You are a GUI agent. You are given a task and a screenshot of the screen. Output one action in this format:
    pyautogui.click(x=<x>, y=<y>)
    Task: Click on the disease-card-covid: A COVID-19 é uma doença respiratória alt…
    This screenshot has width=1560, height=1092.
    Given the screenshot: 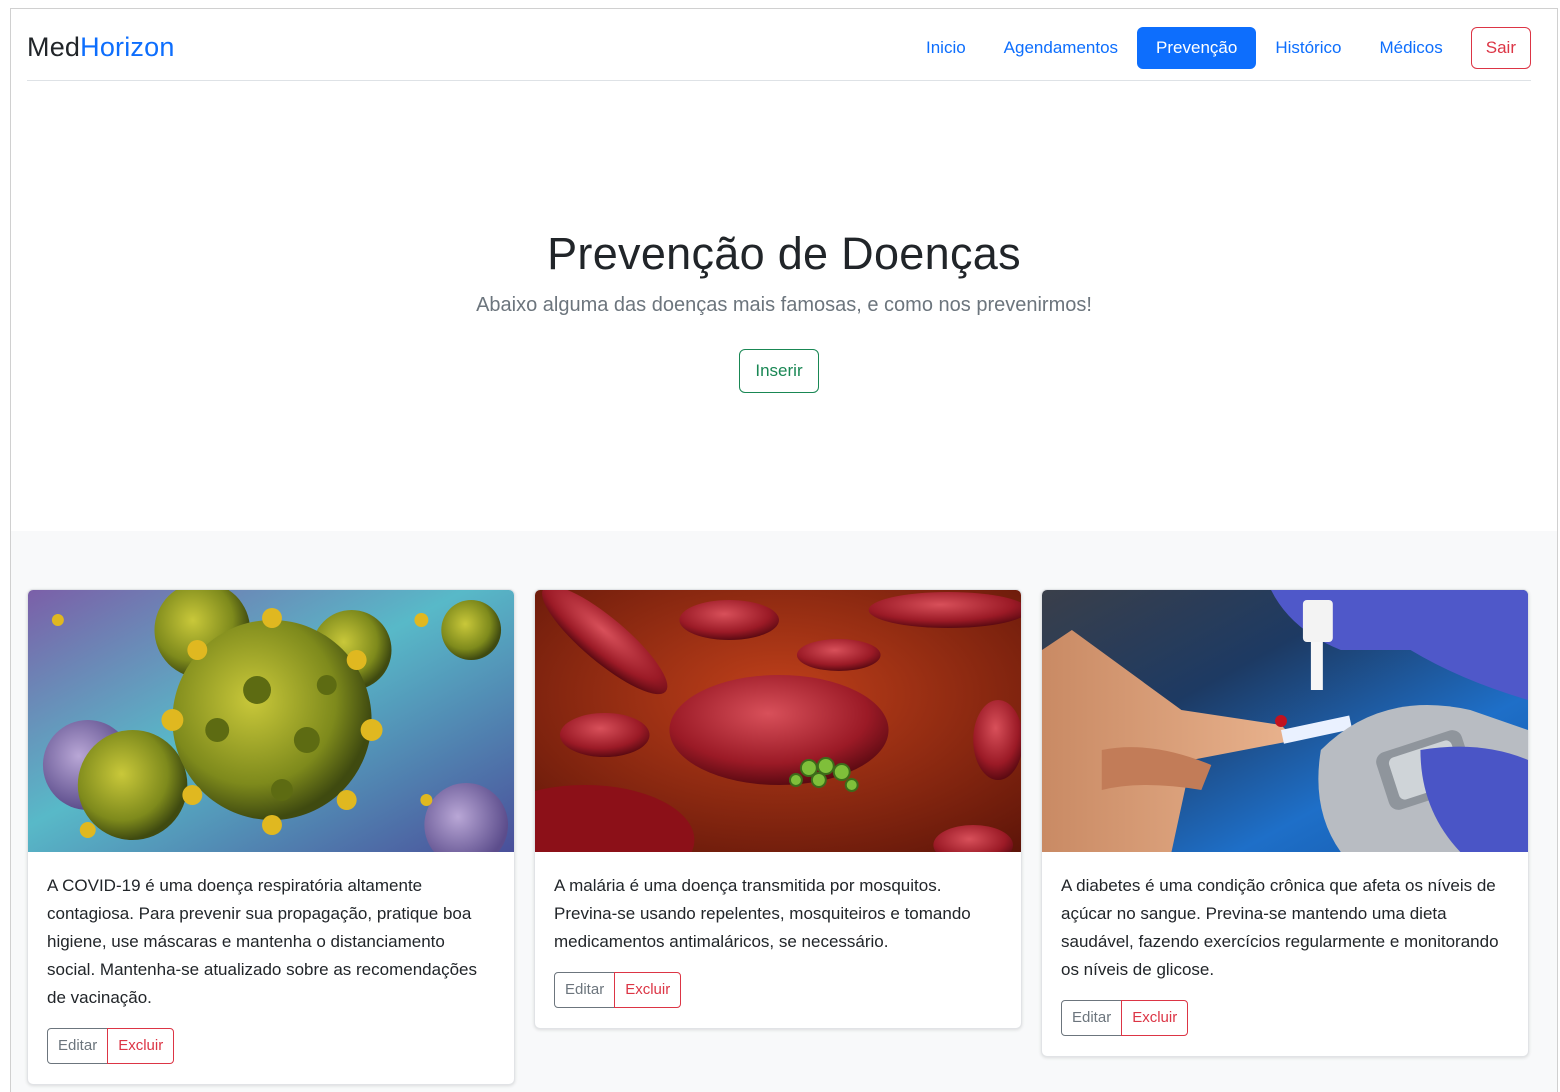 What is the action you would take?
    pyautogui.click(x=271, y=837)
    